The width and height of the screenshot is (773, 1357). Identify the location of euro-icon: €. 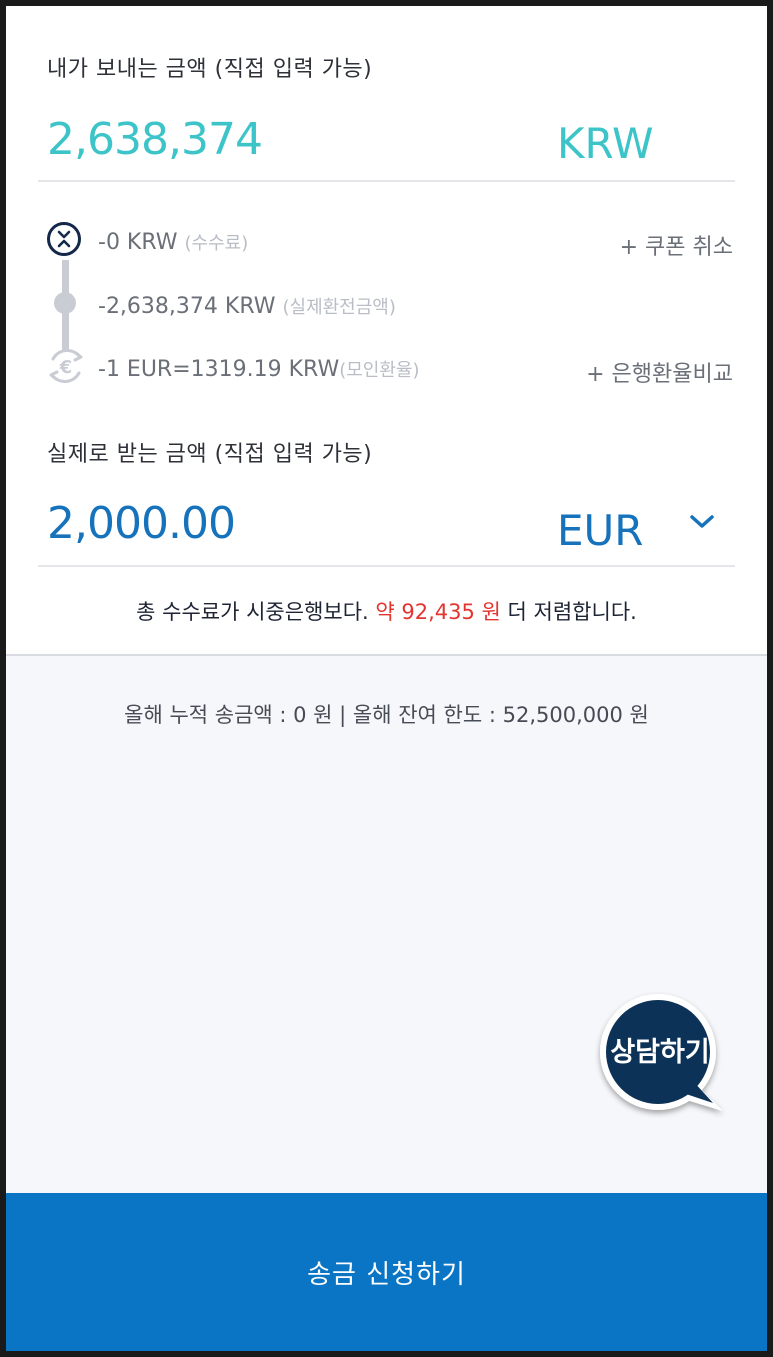
(66, 366).